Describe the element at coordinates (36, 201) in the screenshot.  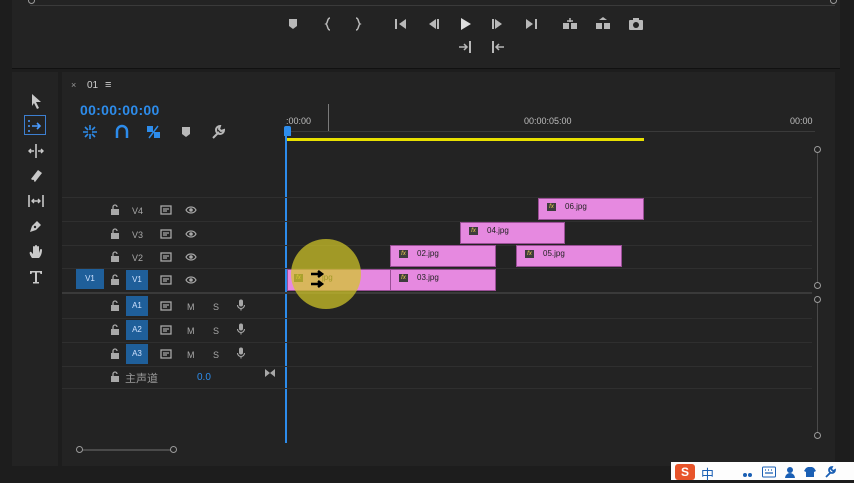
I see `slip-tool` at that location.